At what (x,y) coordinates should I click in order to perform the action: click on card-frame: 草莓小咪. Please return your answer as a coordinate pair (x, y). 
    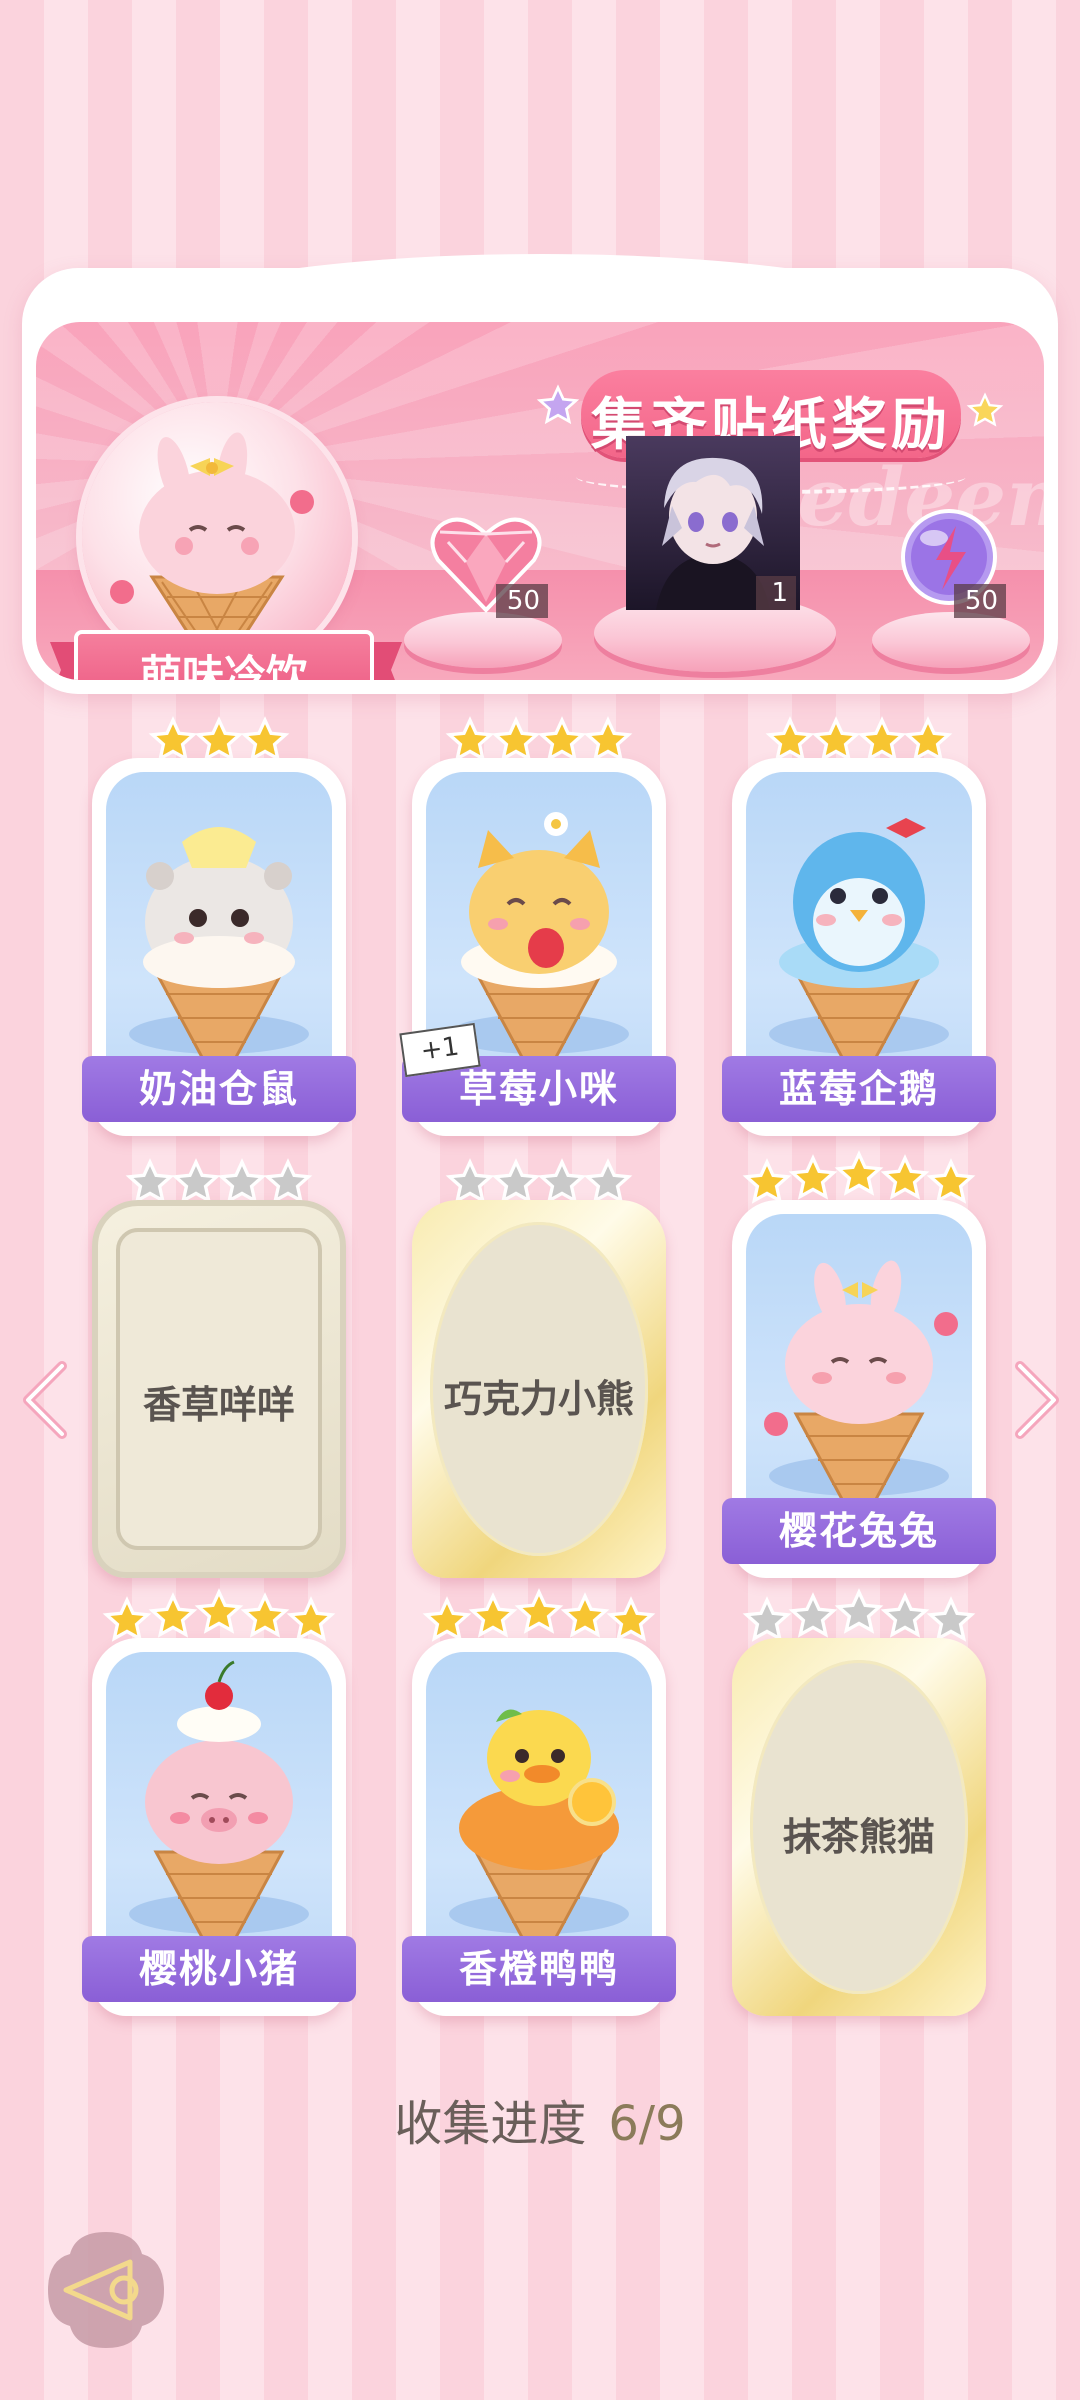
    Looking at the image, I should click on (539, 947).